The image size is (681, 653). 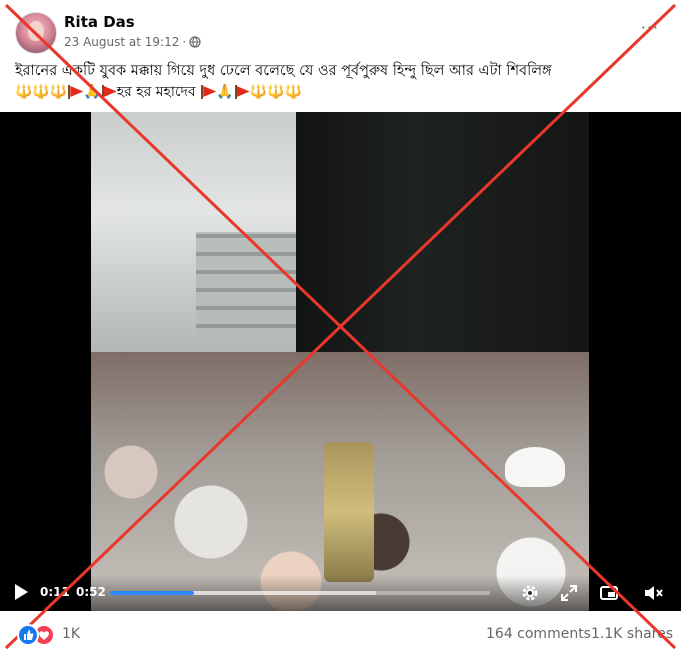 What do you see at coordinates (36, 33) in the screenshot?
I see `avatar` at bounding box center [36, 33].